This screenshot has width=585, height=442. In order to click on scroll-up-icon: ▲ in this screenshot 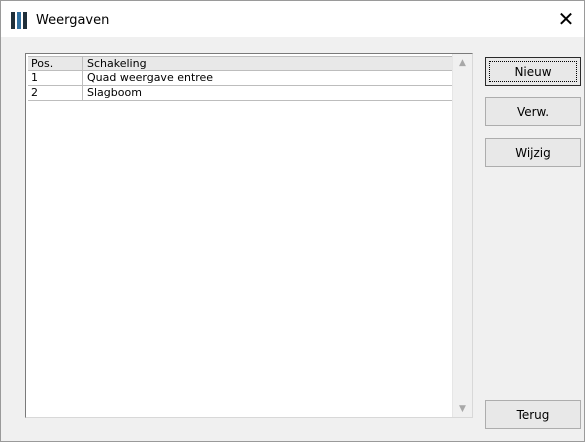, I will do `click(462, 62)`.